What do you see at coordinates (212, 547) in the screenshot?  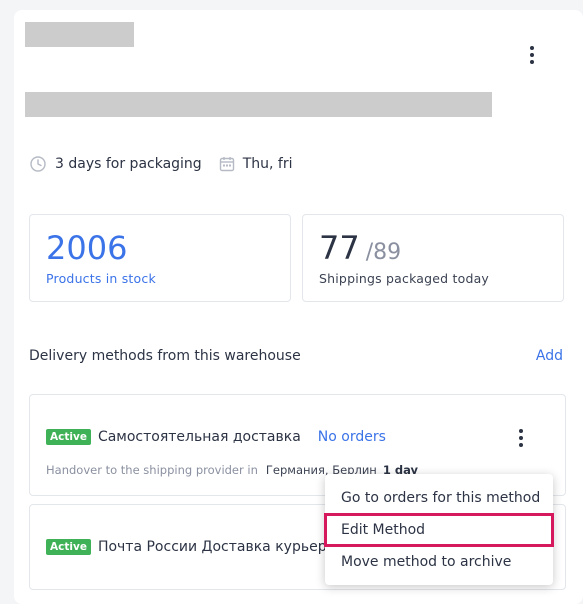 I see `method-name: Почта России Доставка курьер` at bounding box center [212, 547].